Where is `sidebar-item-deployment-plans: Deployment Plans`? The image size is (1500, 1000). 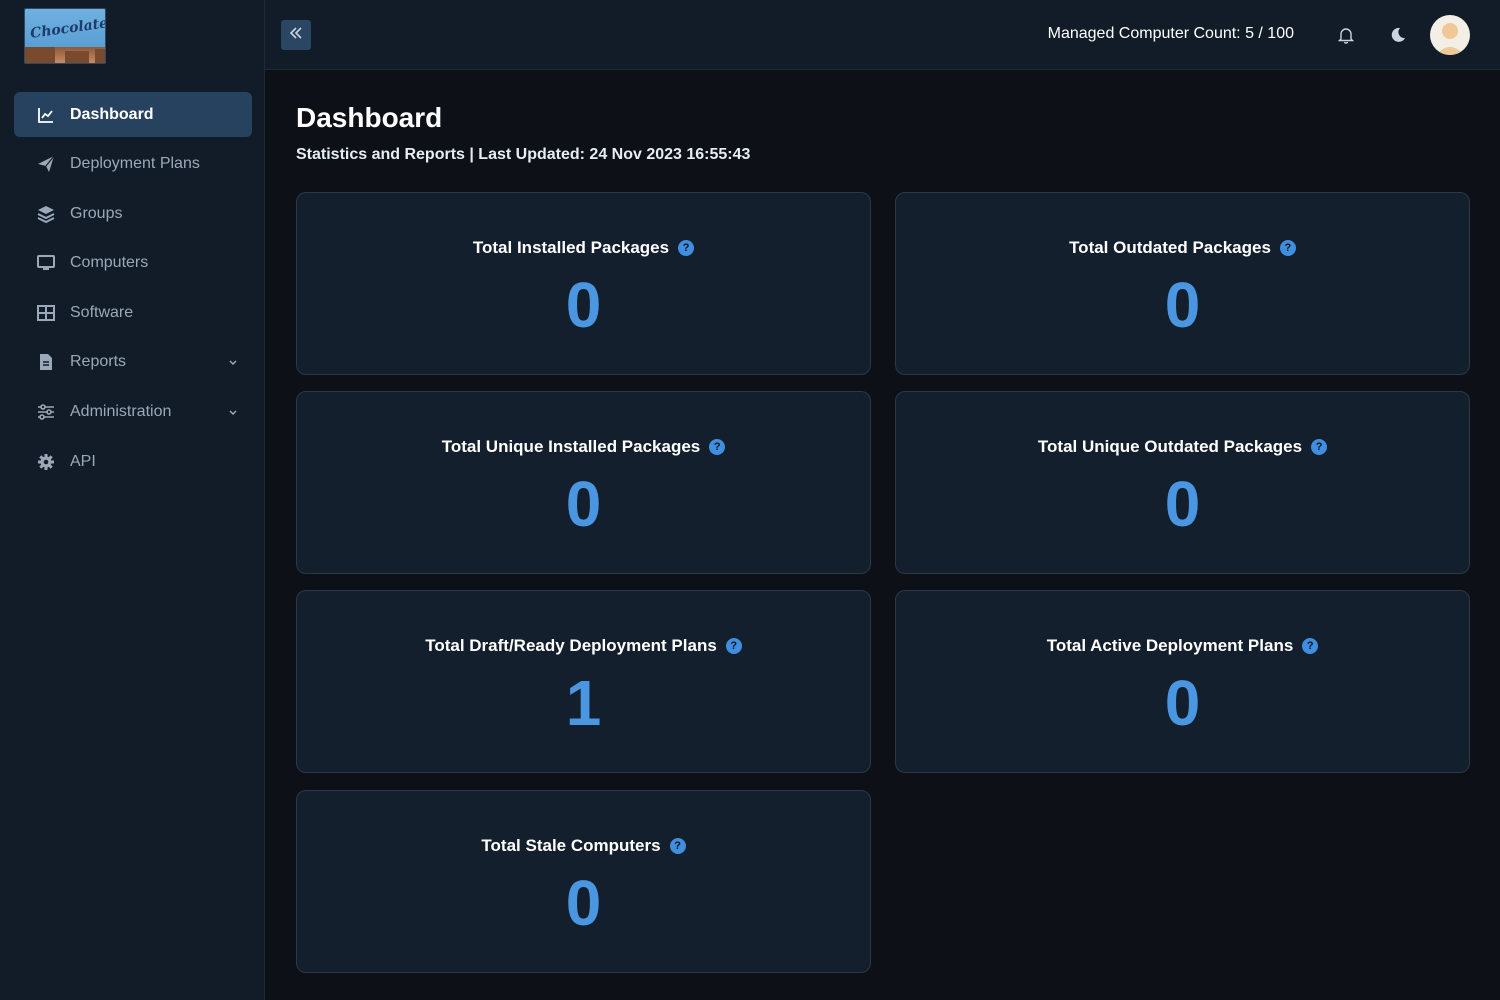 sidebar-item-deployment-plans: Deployment Plans is located at coordinates (133, 164).